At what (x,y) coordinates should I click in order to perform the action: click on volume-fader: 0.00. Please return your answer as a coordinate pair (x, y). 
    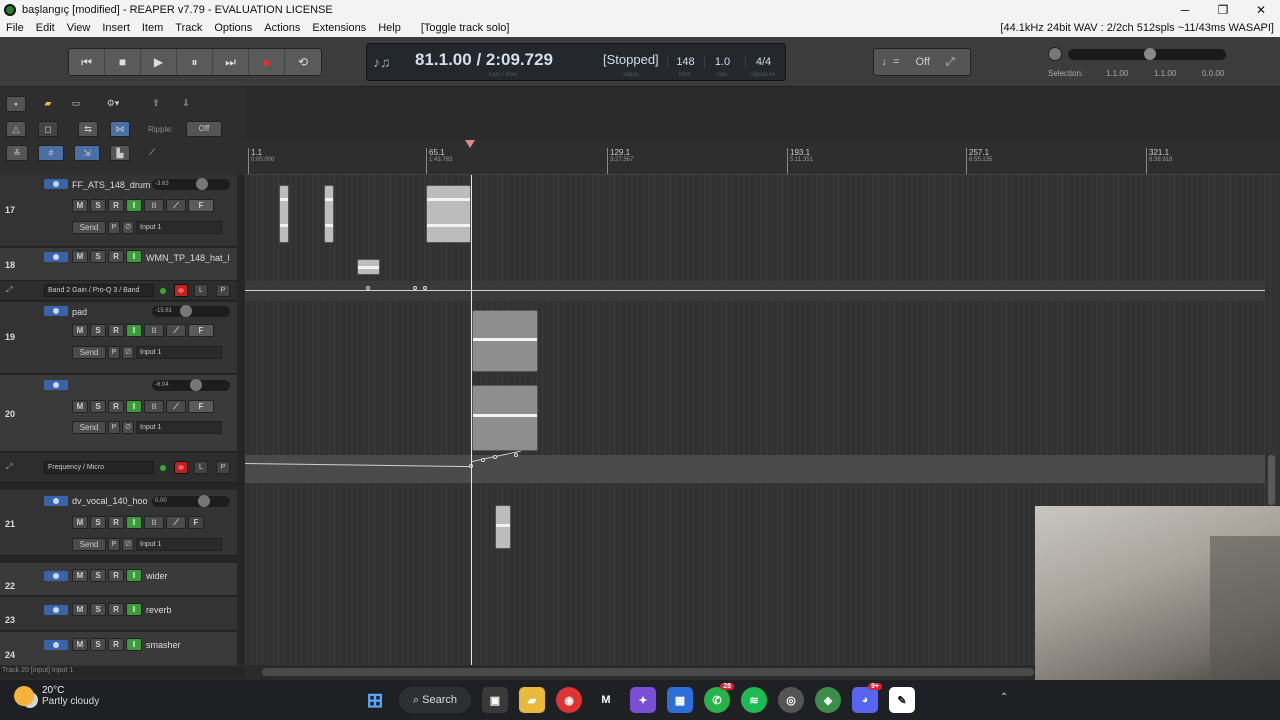
    Looking at the image, I should click on (191, 501).